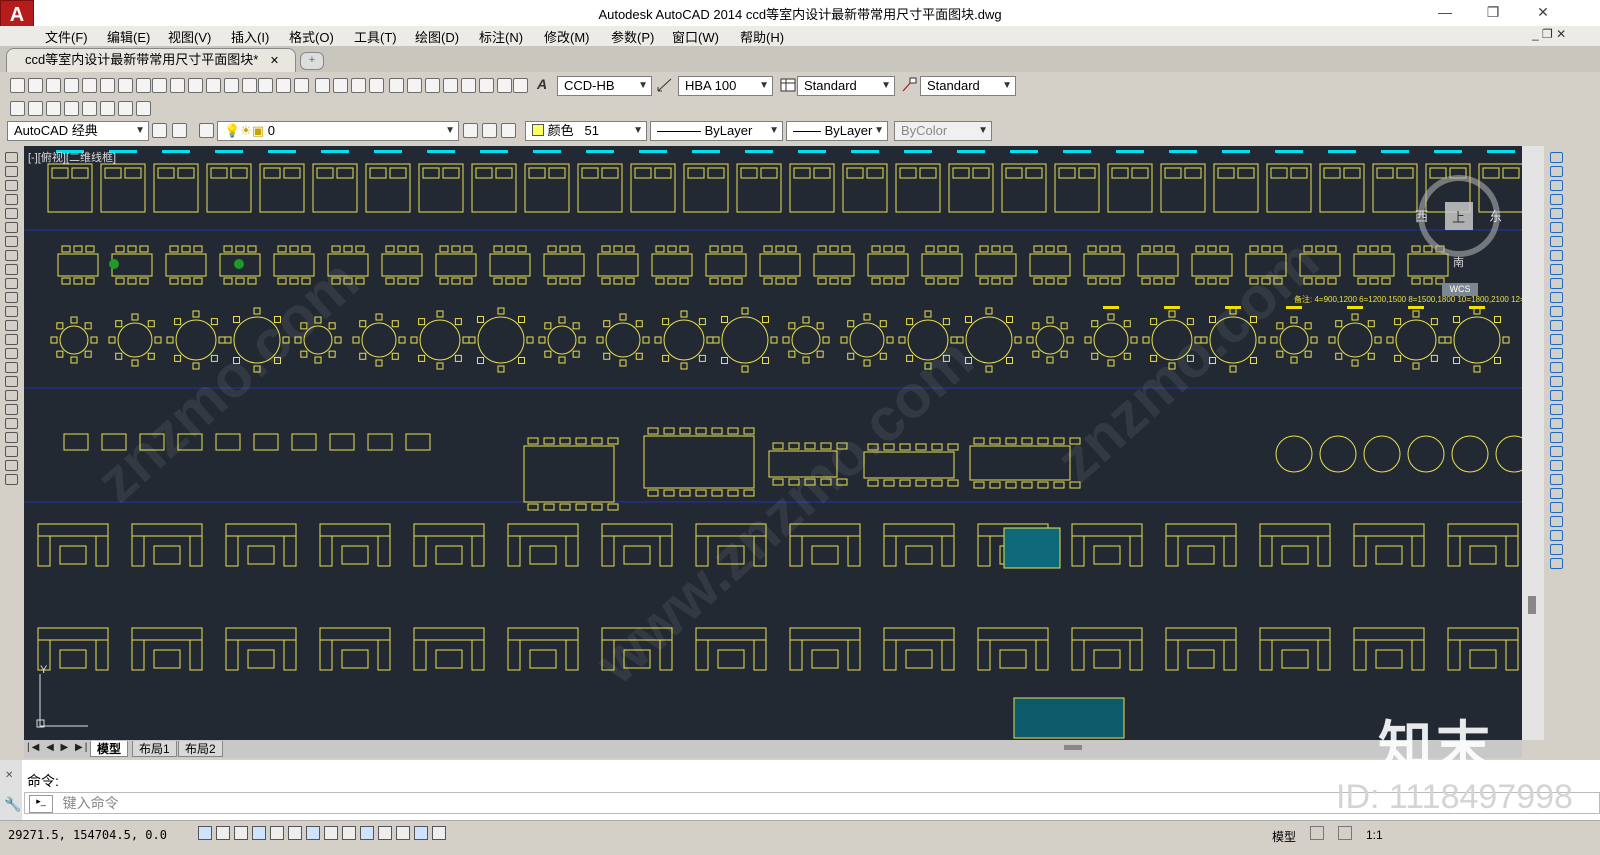 The image size is (1600, 855). I want to click on tool-27-icon, so click(504, 85).